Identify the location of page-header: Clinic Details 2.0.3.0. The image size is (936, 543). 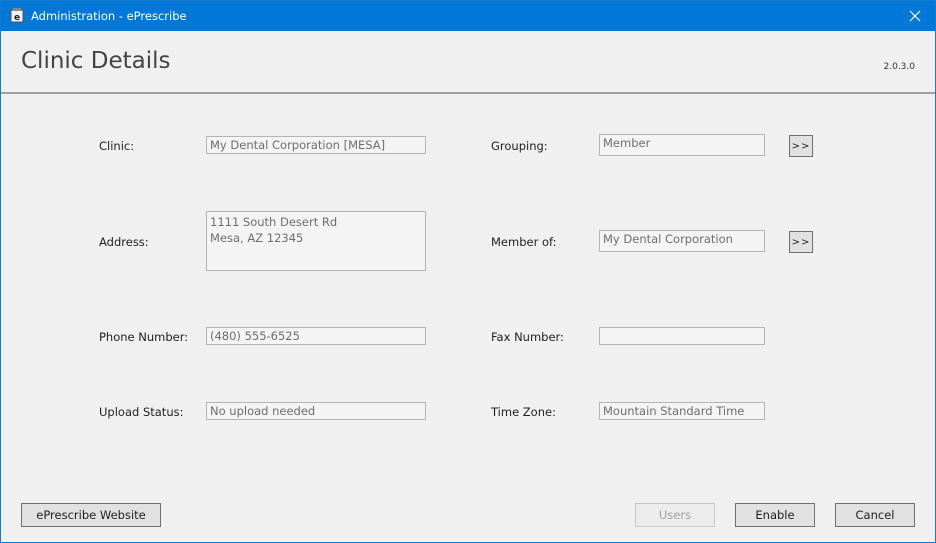
(468, 61).